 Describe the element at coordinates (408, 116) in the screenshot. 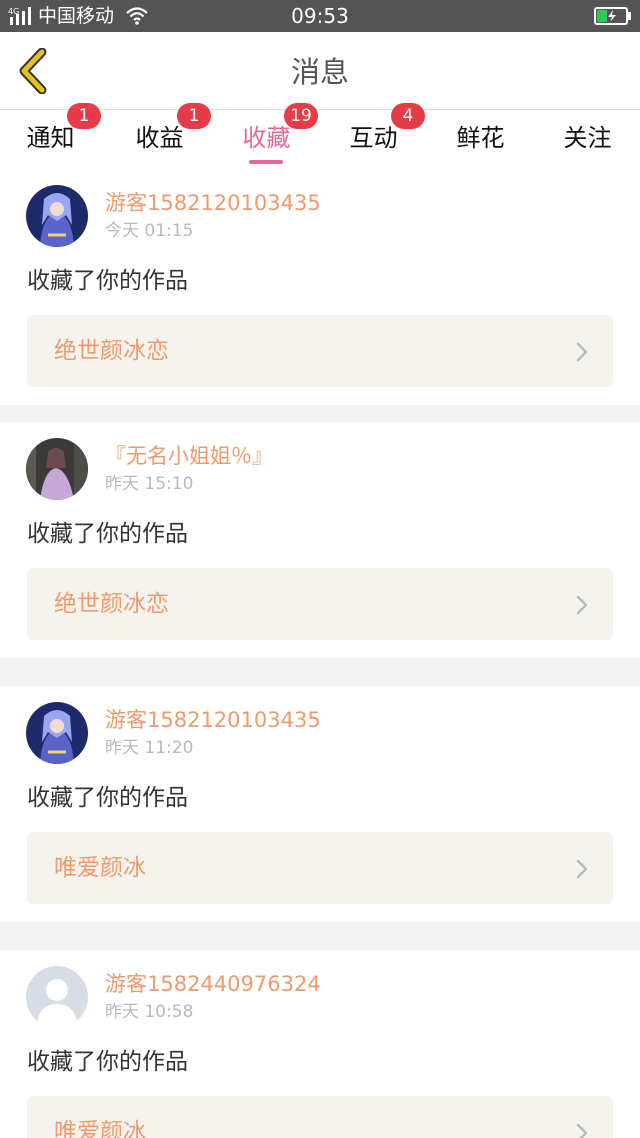

I see `badge-count: 4` at that location.